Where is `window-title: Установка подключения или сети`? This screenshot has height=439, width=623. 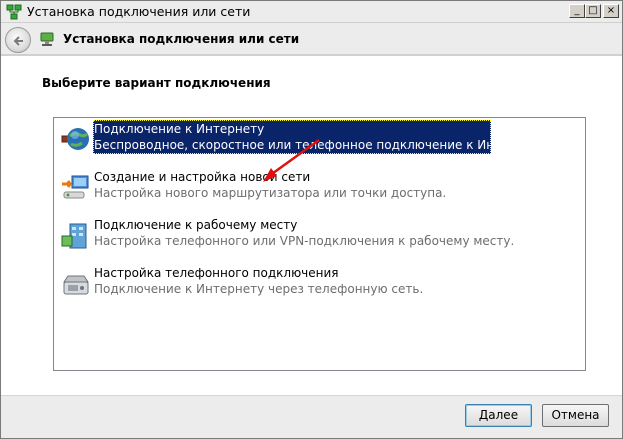 window-title: Установка подключения или сети is located at coordinates (139, 11).